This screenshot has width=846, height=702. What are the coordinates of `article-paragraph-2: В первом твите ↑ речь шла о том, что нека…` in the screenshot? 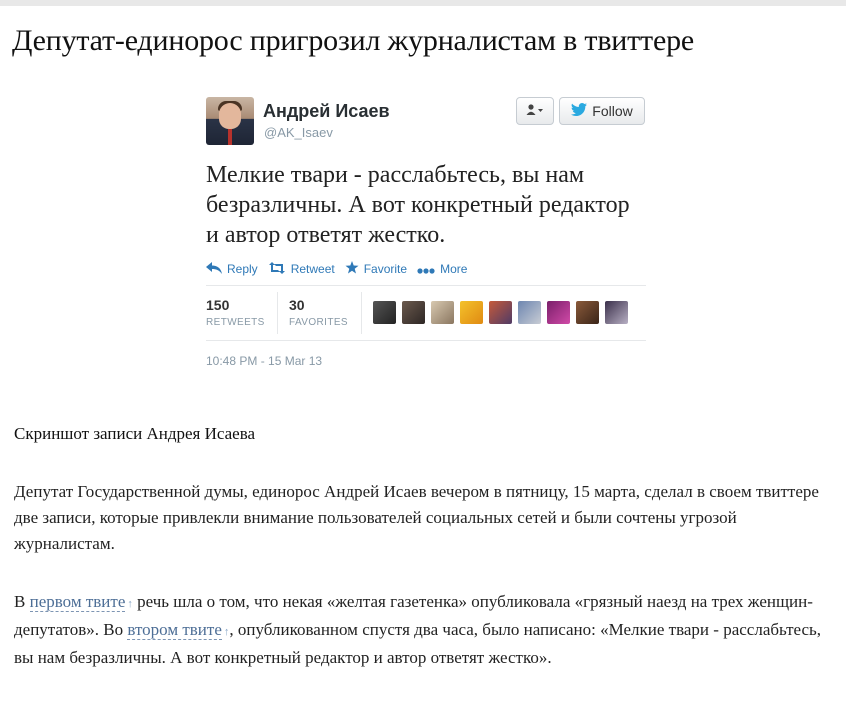 It's located at (421, 630).